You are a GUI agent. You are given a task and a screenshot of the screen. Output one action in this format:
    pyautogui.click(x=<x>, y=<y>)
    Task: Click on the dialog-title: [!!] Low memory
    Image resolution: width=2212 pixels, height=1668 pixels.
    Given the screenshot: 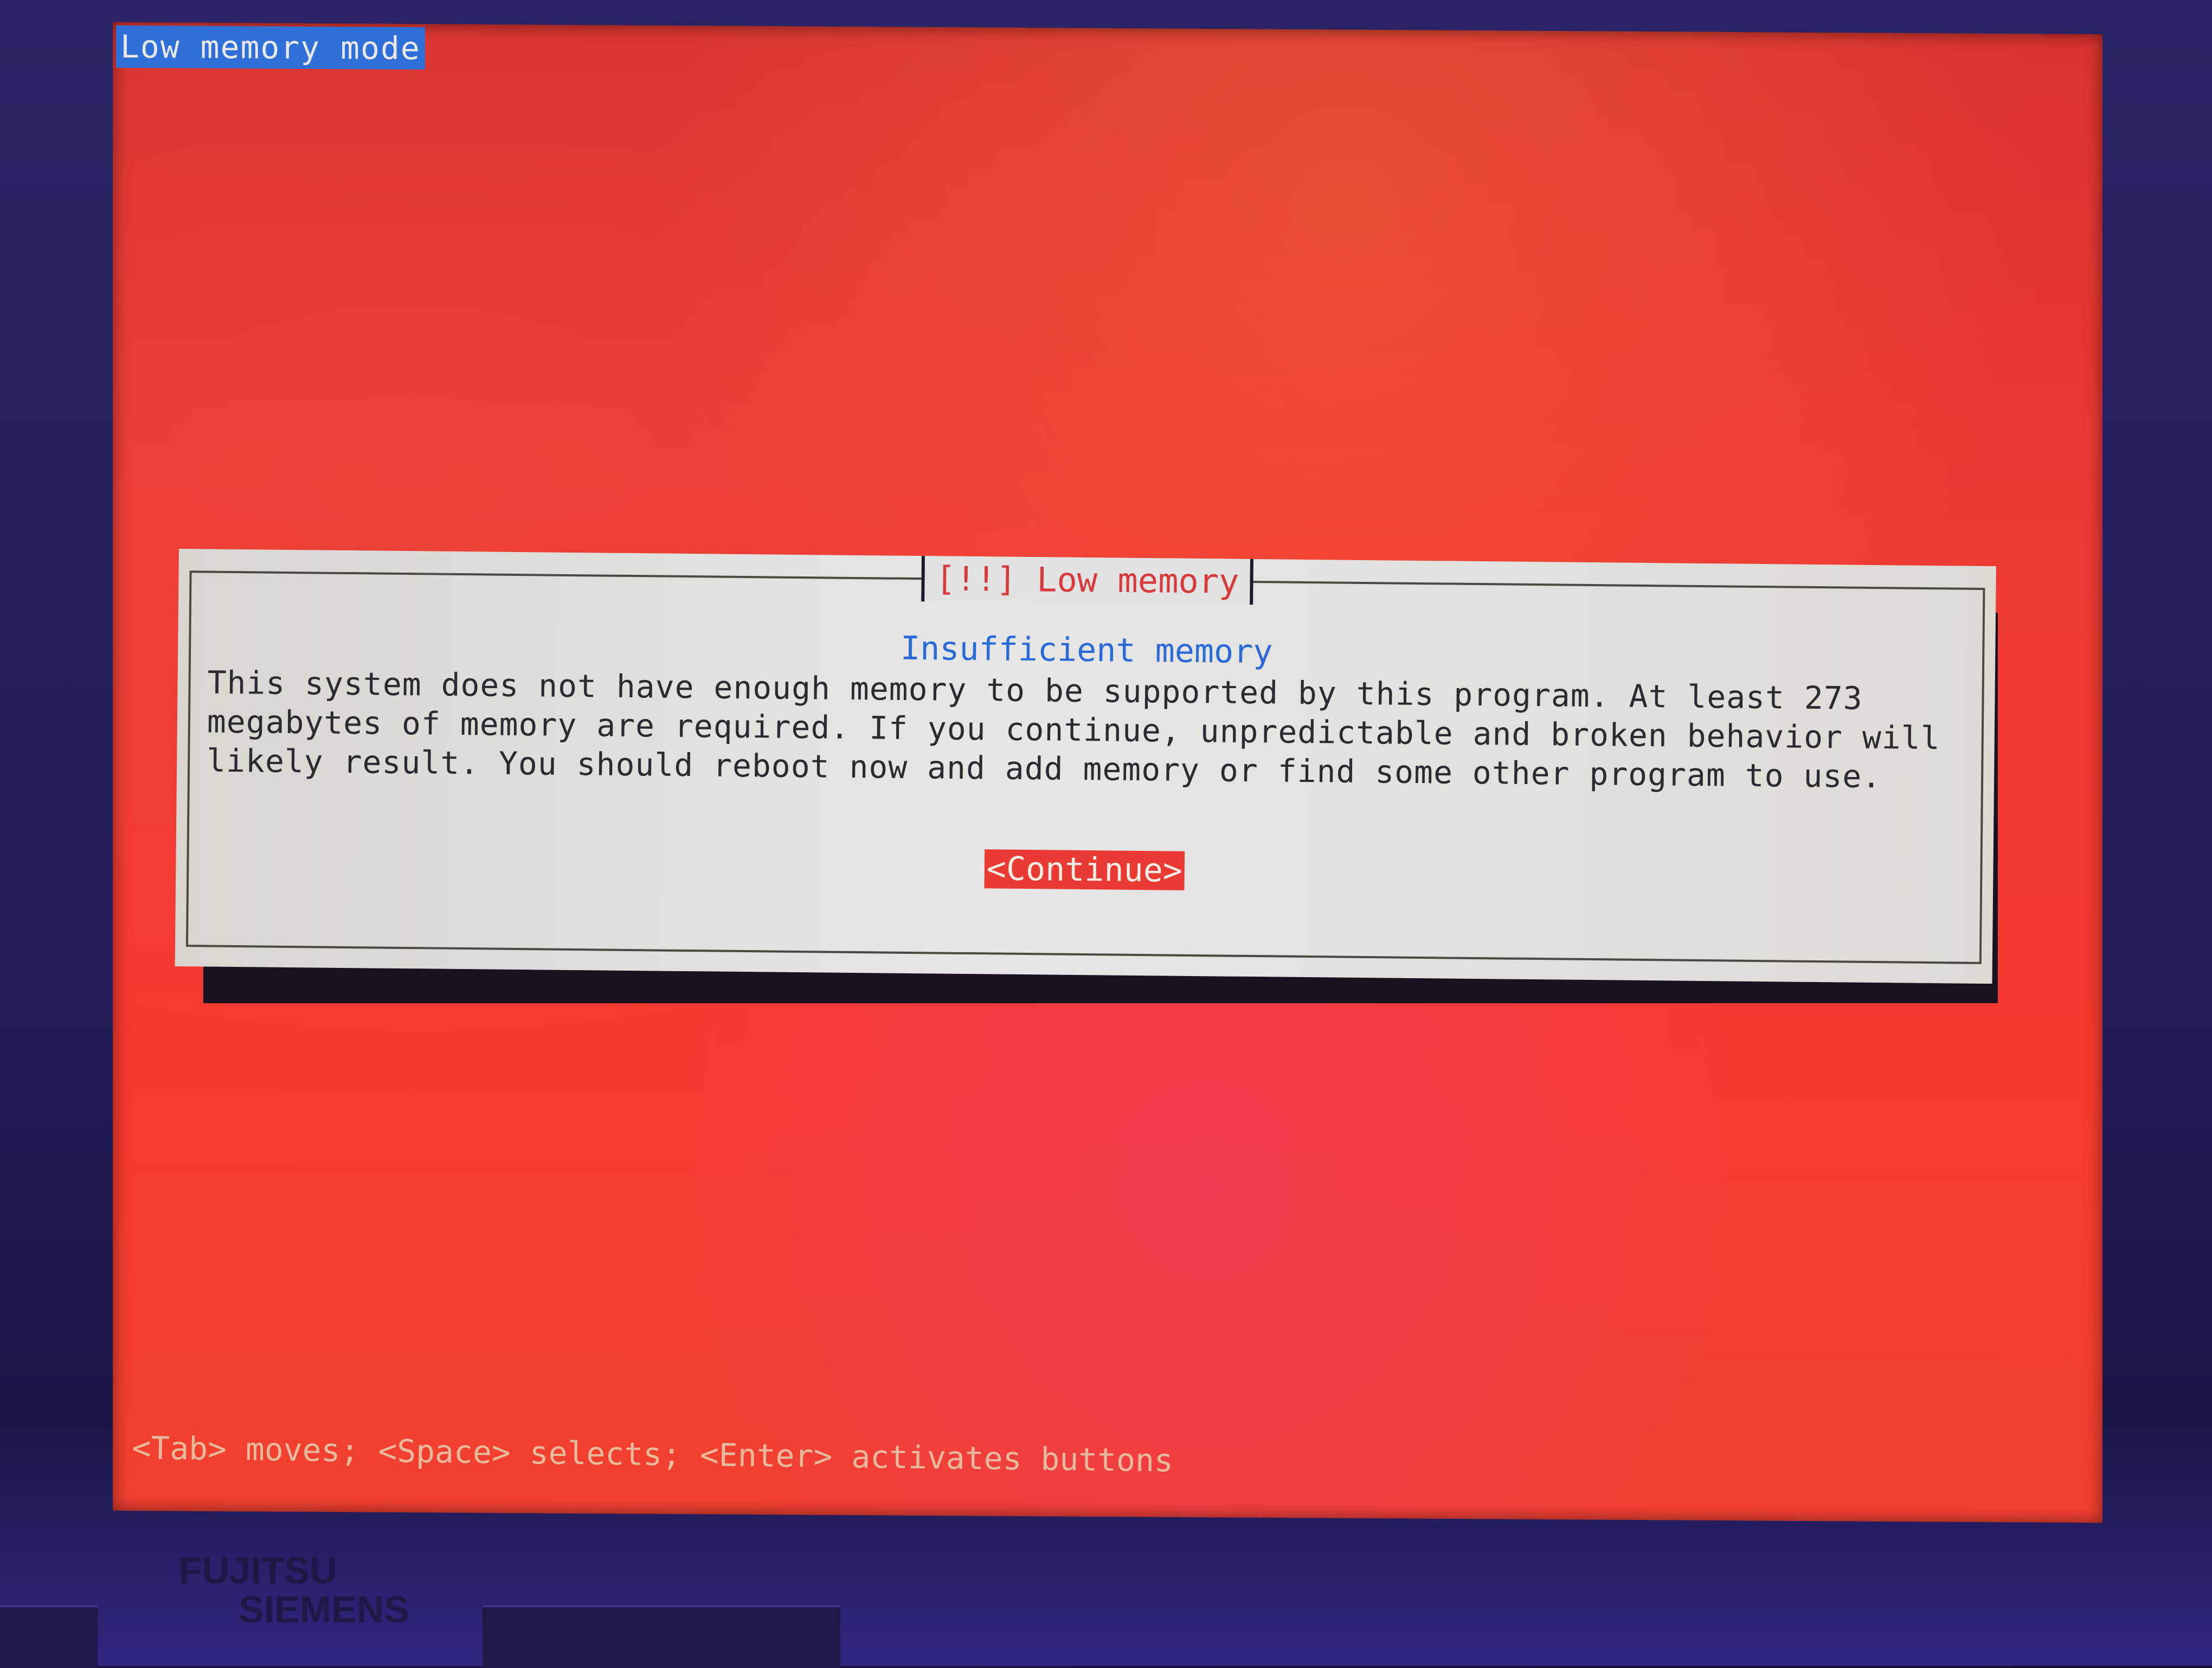 What is the action you would take?
    pyautogui.click(x=1087, y=580)
    